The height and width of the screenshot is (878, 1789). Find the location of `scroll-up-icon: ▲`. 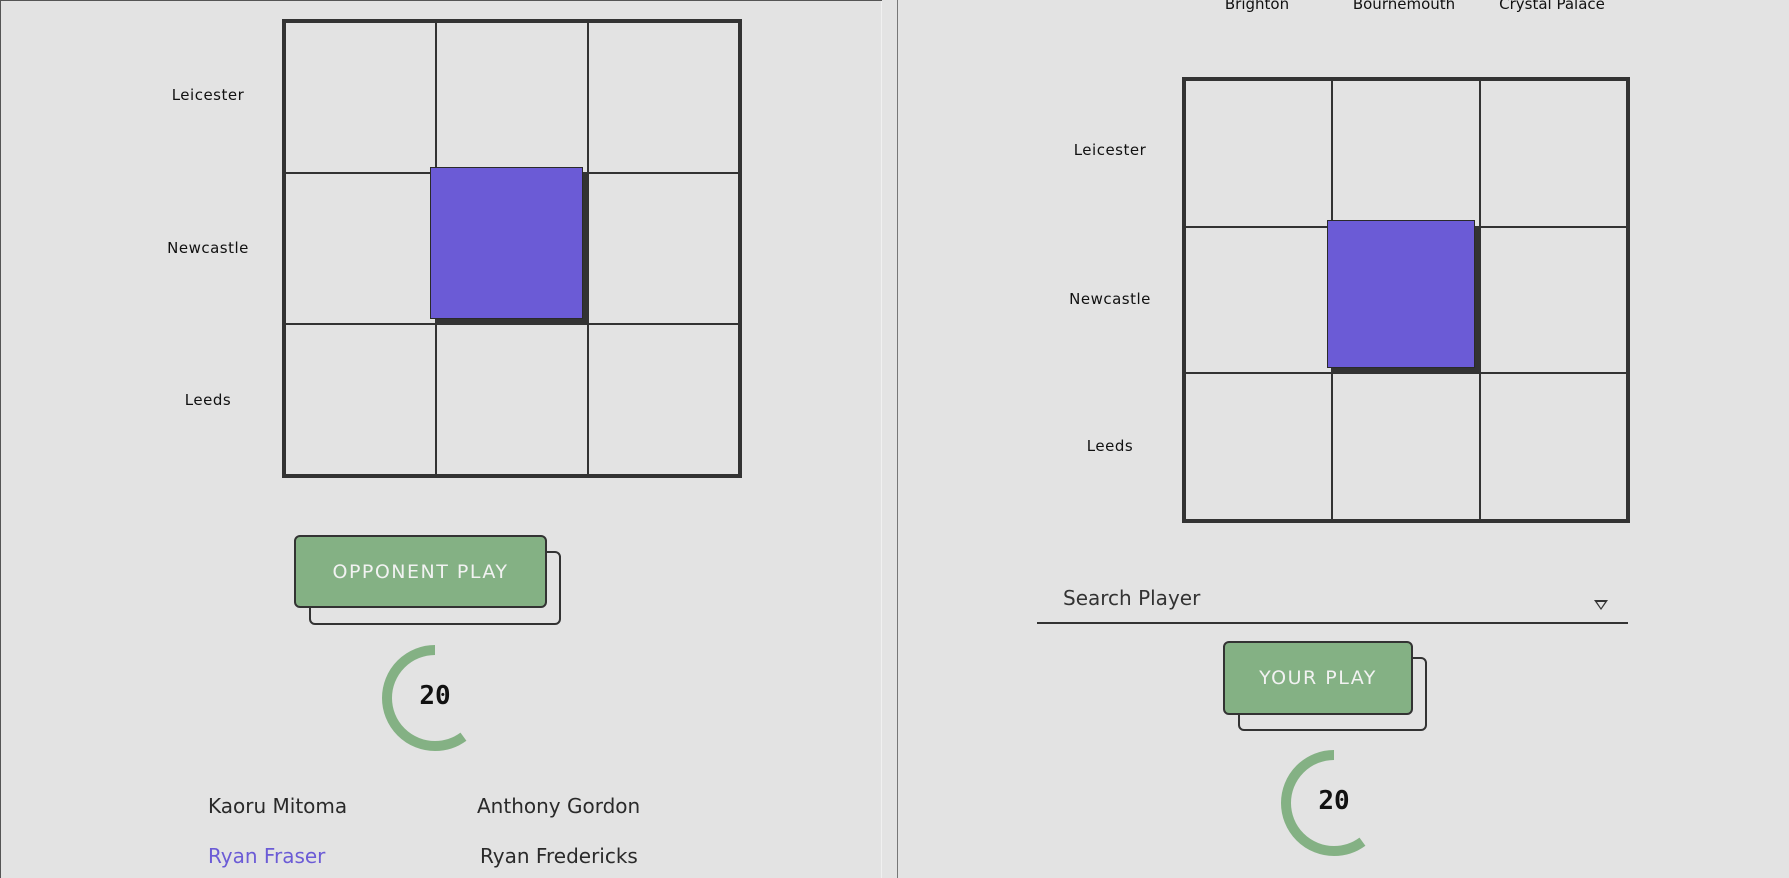

scroll-up-icon: ▲ is located at coordinates (881, 9).